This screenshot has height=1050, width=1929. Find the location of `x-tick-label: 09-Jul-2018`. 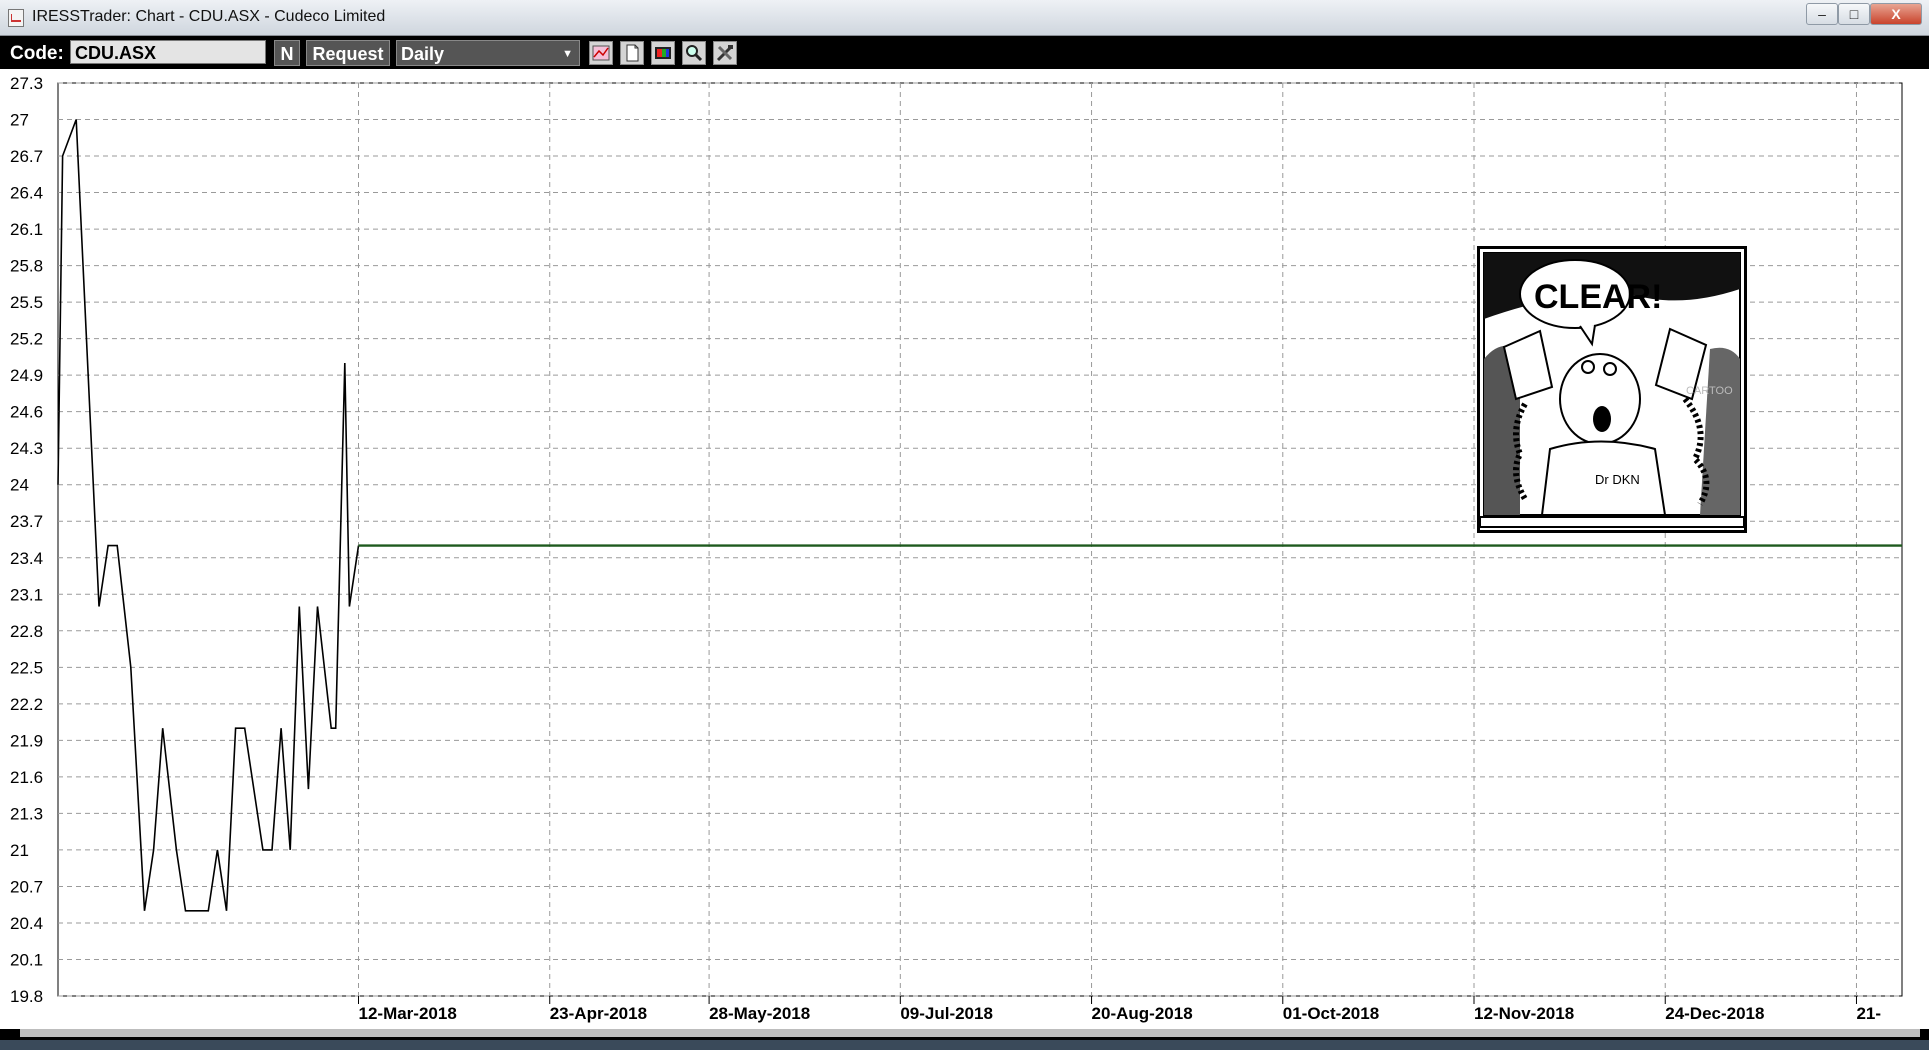

x-tick-label: 09-Jul-2018 is located at coordinates (946, 1013).